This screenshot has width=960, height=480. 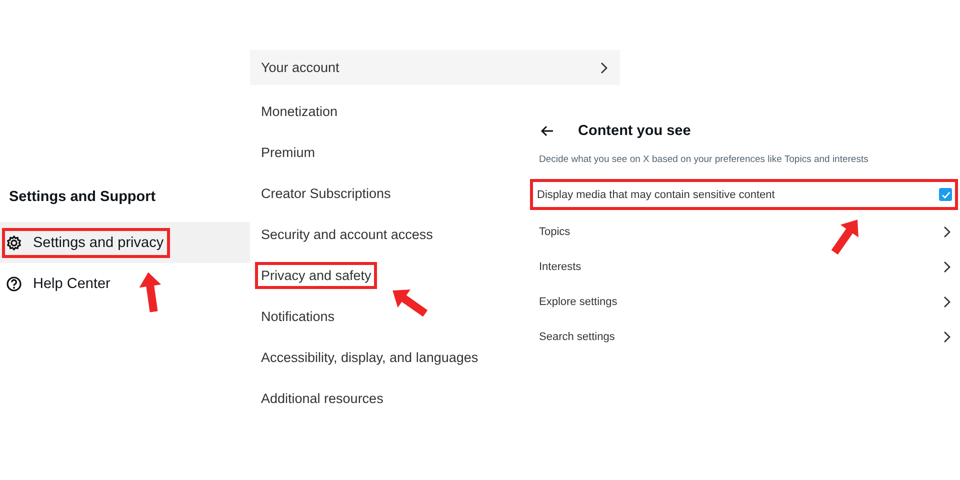 I want to click on menu-item: Search settings, so click(x=745, y=336).